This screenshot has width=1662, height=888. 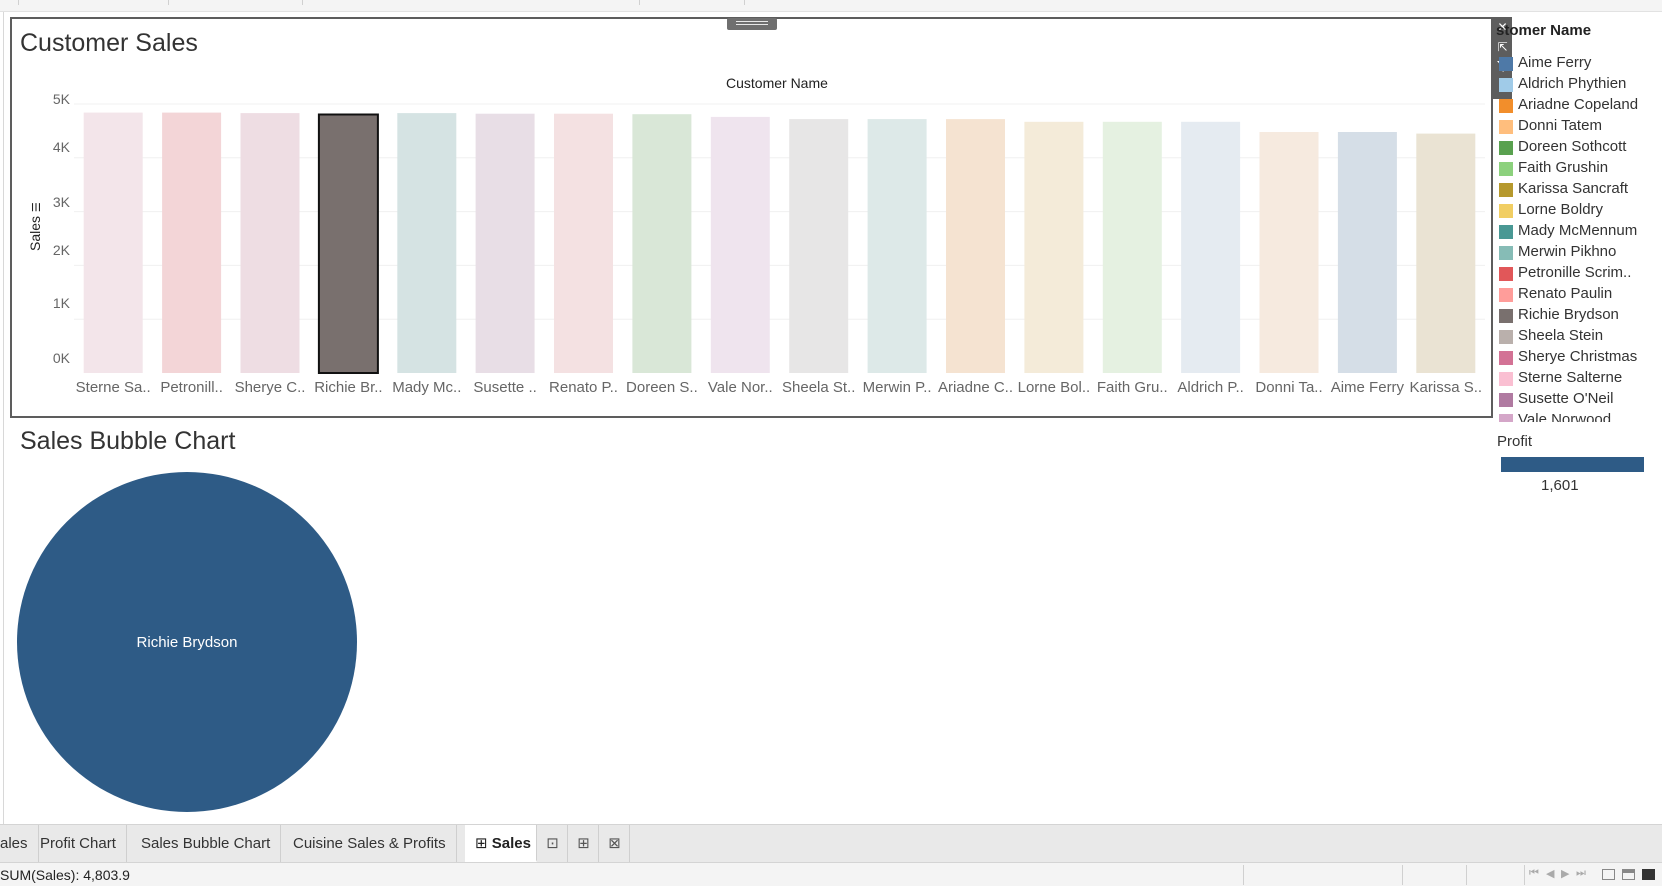 I want to click on legend-item: Vale Norwood, so click(x=1579, y=416).